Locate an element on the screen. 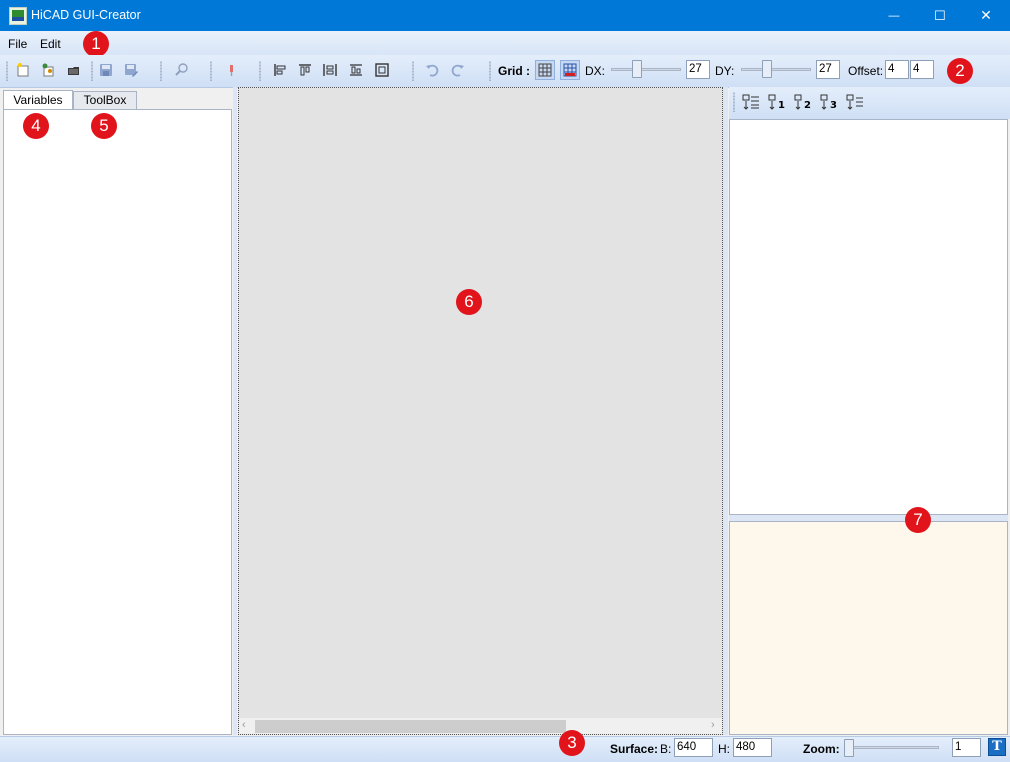  dx-slider-thumb is located at coordinates (637, 69).